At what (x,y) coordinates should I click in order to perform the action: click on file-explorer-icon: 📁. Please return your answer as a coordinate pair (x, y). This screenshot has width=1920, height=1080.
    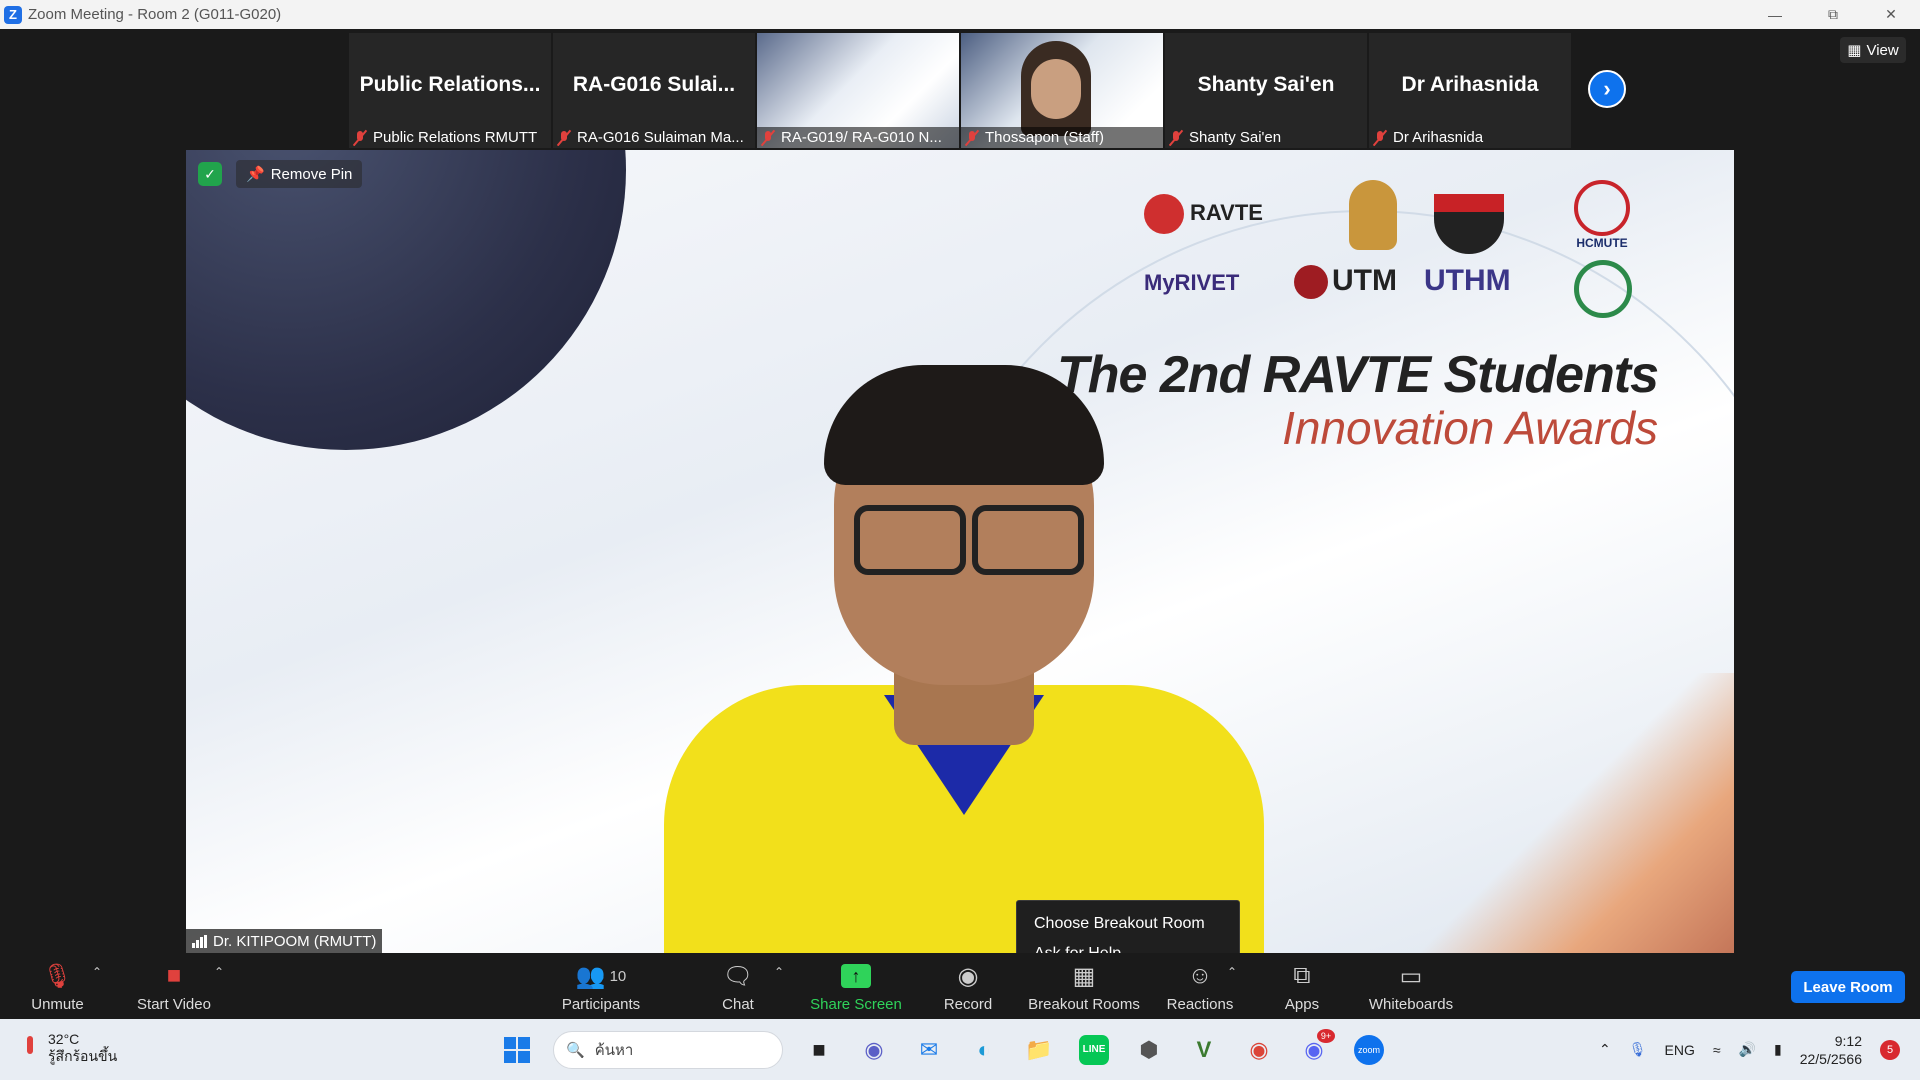
    Looking at the image, I should click on (1039, 1050).